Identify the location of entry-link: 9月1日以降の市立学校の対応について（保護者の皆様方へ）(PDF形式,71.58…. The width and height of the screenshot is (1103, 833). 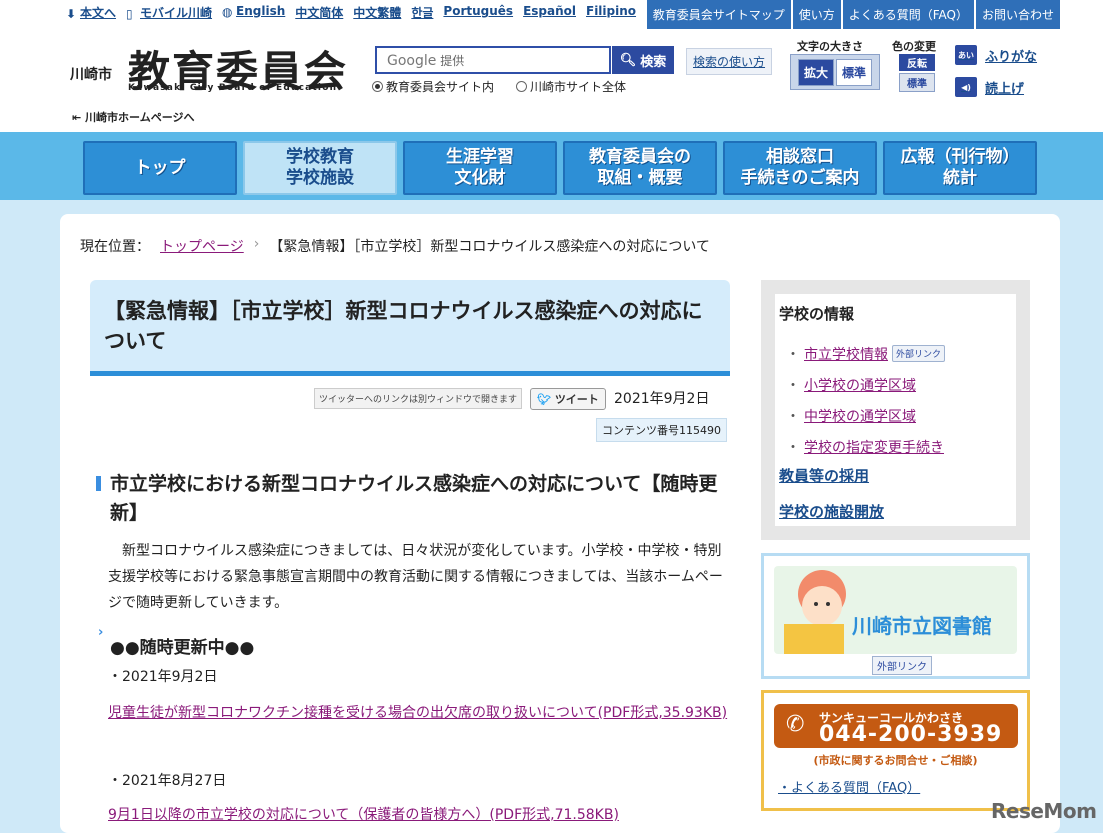
(418, 815).